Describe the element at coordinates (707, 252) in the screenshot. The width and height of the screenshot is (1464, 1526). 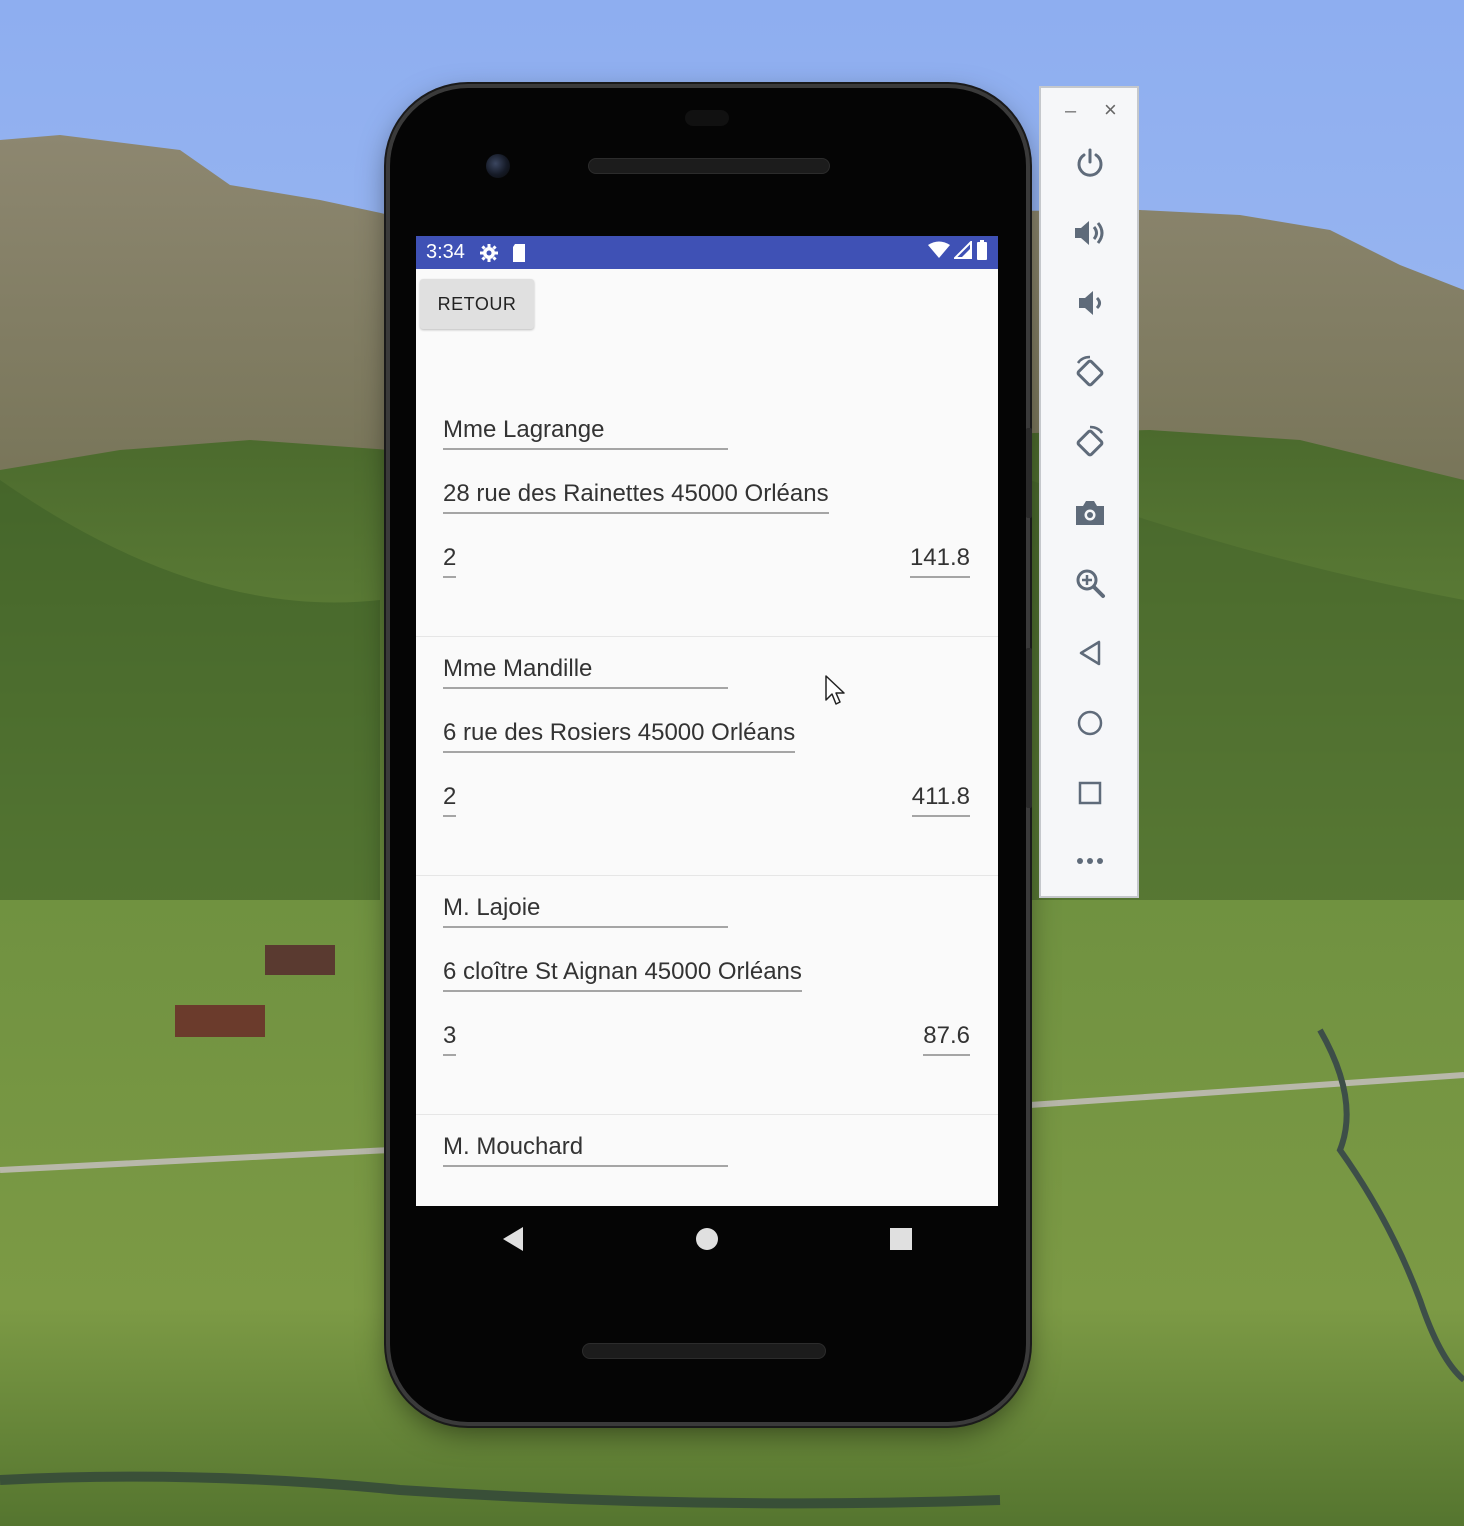
I see `status-bar: 3:34` at that location.